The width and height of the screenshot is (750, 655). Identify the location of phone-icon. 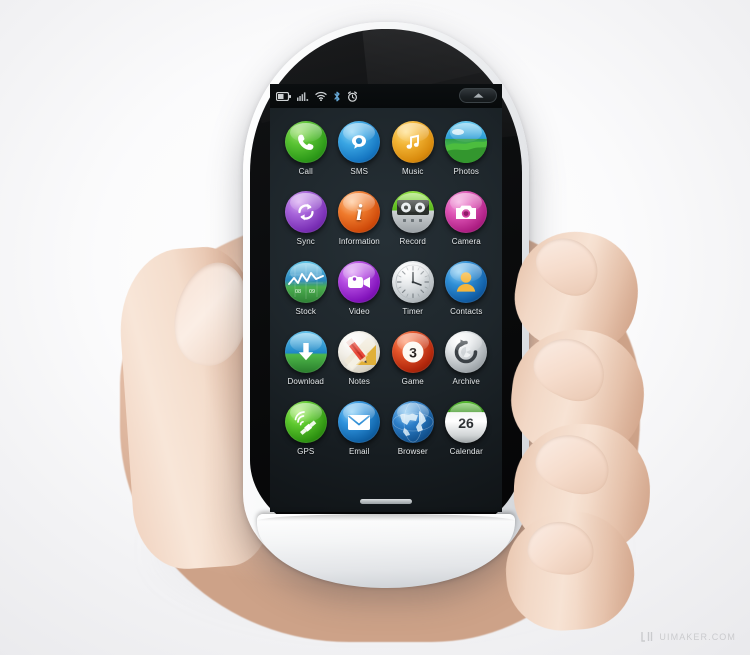
(305, 142).